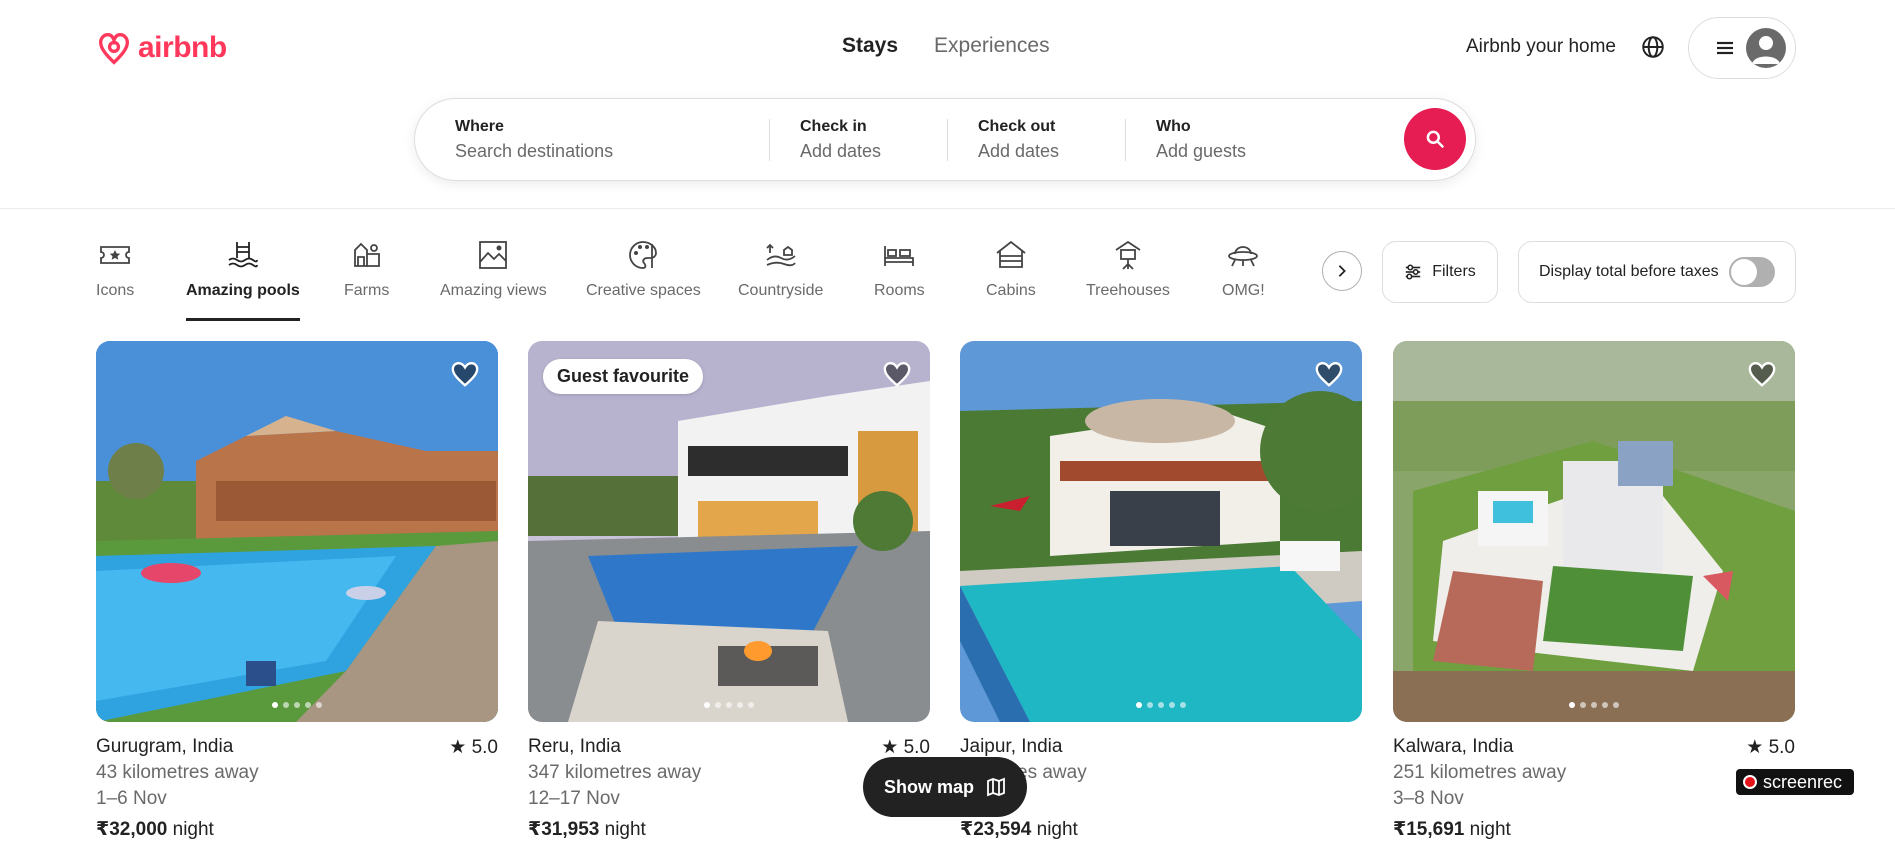  I want to click on filters-button: Filters, so click(1440, 272).